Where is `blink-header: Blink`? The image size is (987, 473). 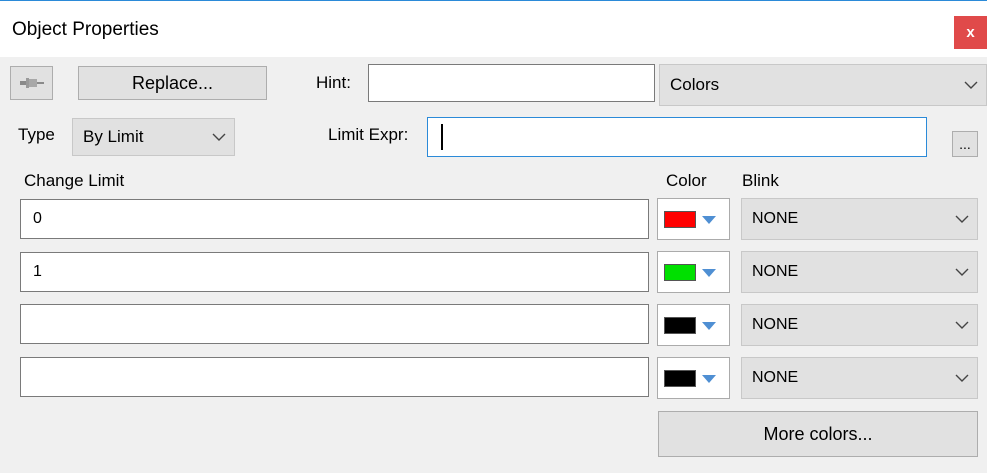 blink-header: Blink is located at coordinates (760, 180).